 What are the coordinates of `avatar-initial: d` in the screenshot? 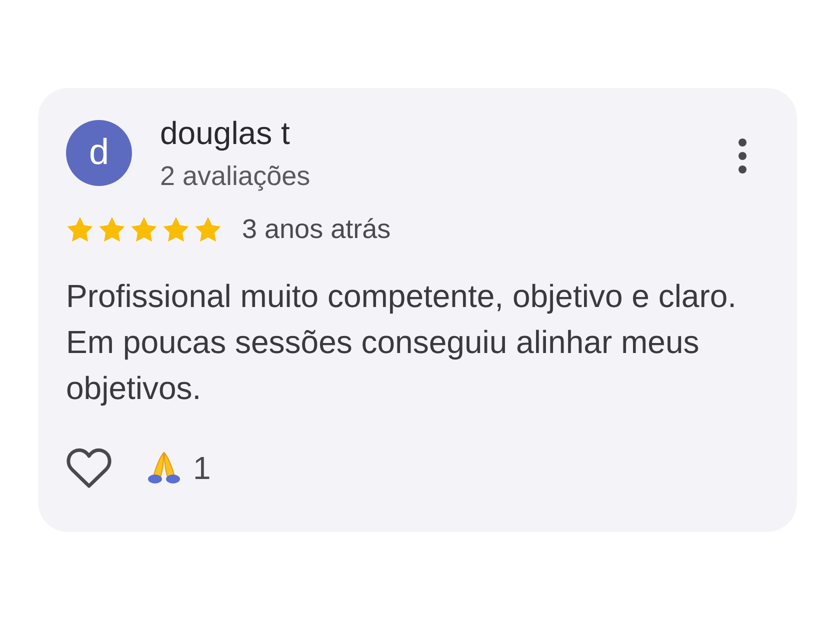 It's located at (99, 153).